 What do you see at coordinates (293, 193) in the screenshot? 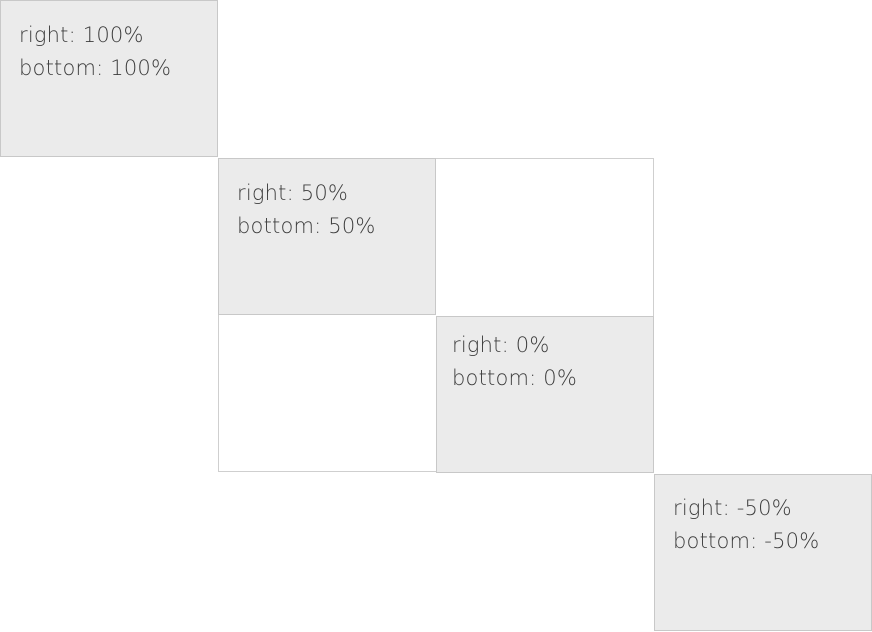
I see `box-label-right: right: 50%` at bounding box center [293, 193].